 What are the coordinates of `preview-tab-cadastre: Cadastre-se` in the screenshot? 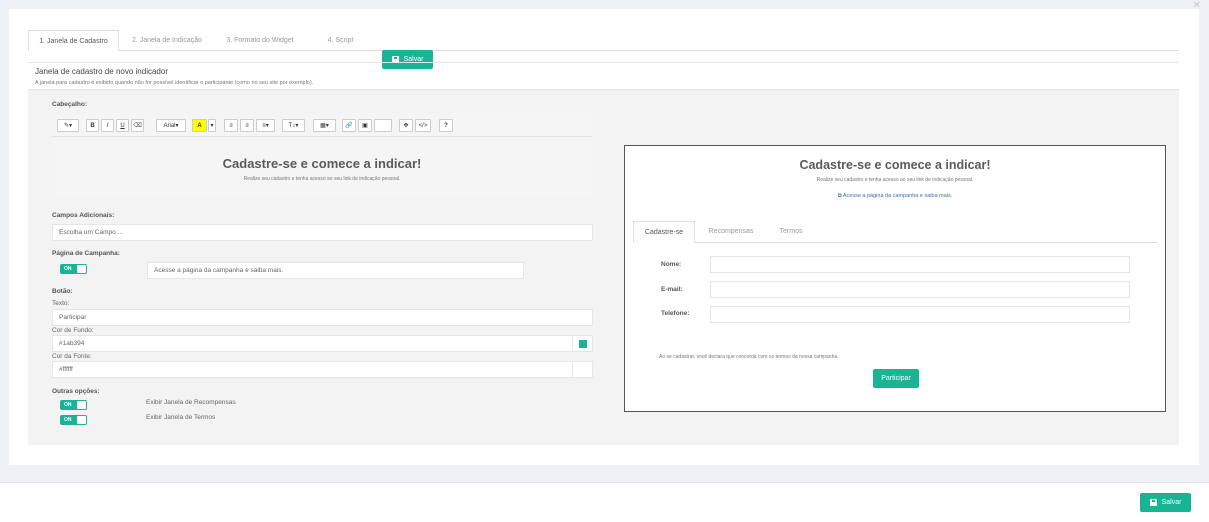 It's located at (664, 232).